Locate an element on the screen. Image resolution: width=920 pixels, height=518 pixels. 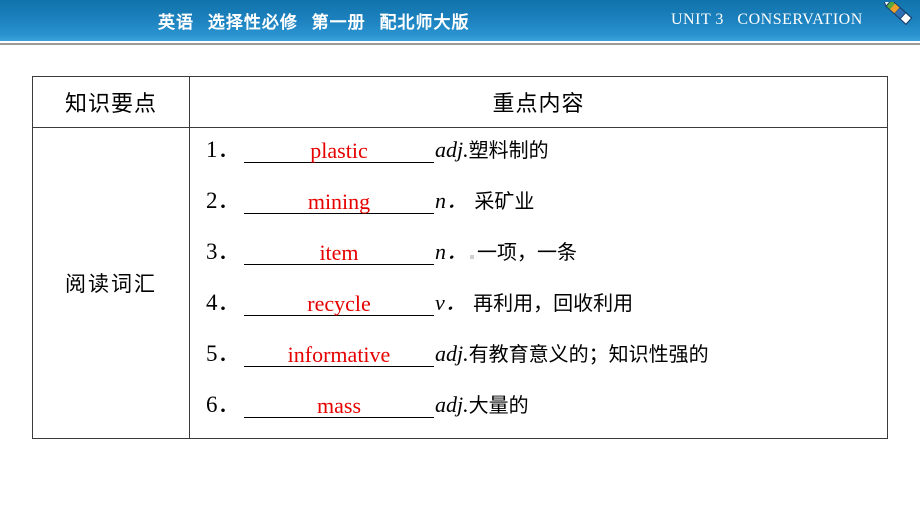
table-header-row: 知识要点 重点内容 is located at coordinates (460, 102).